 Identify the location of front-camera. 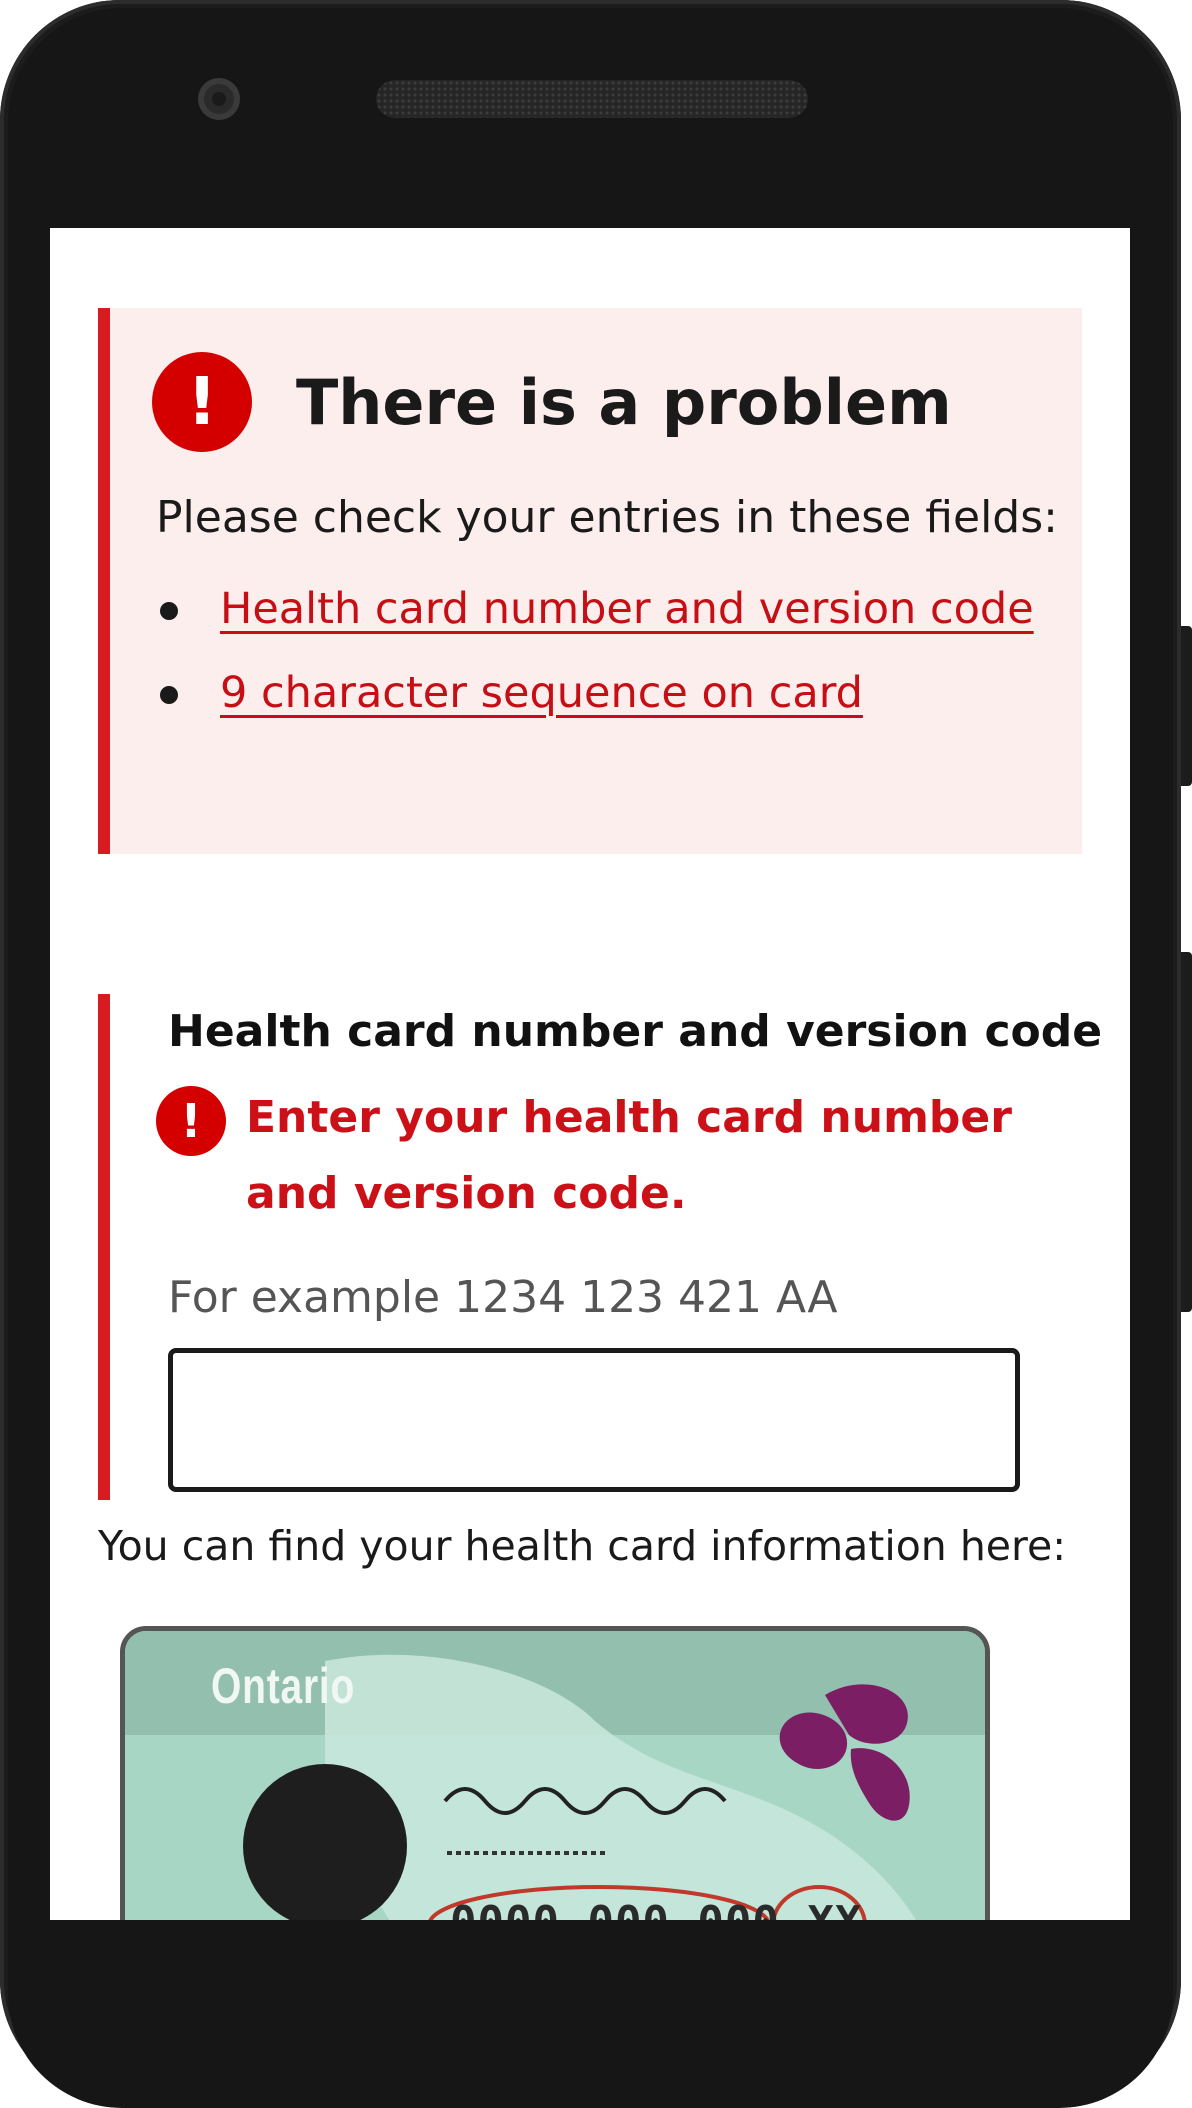
(219, 99).